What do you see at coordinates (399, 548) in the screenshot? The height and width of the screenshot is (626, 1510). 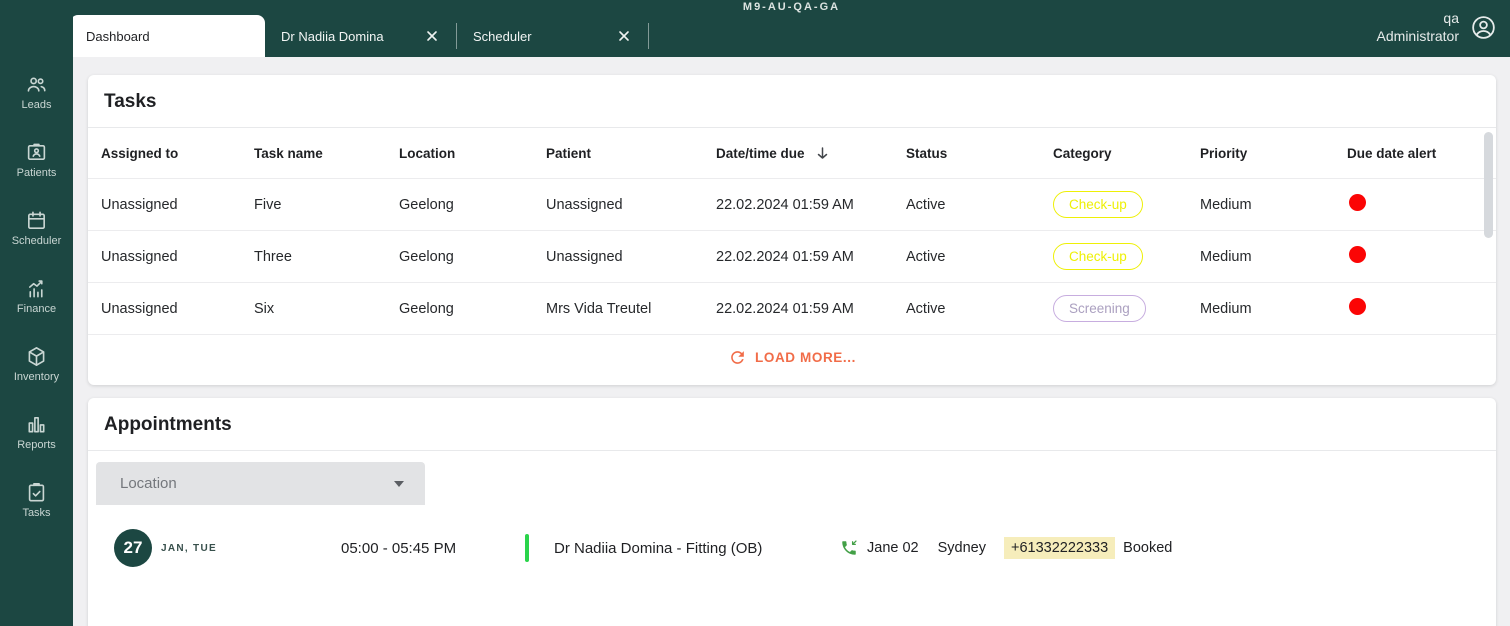 I see `appointment-time: 05:00 - 05:45 PM` at bounding box center [399, 548].